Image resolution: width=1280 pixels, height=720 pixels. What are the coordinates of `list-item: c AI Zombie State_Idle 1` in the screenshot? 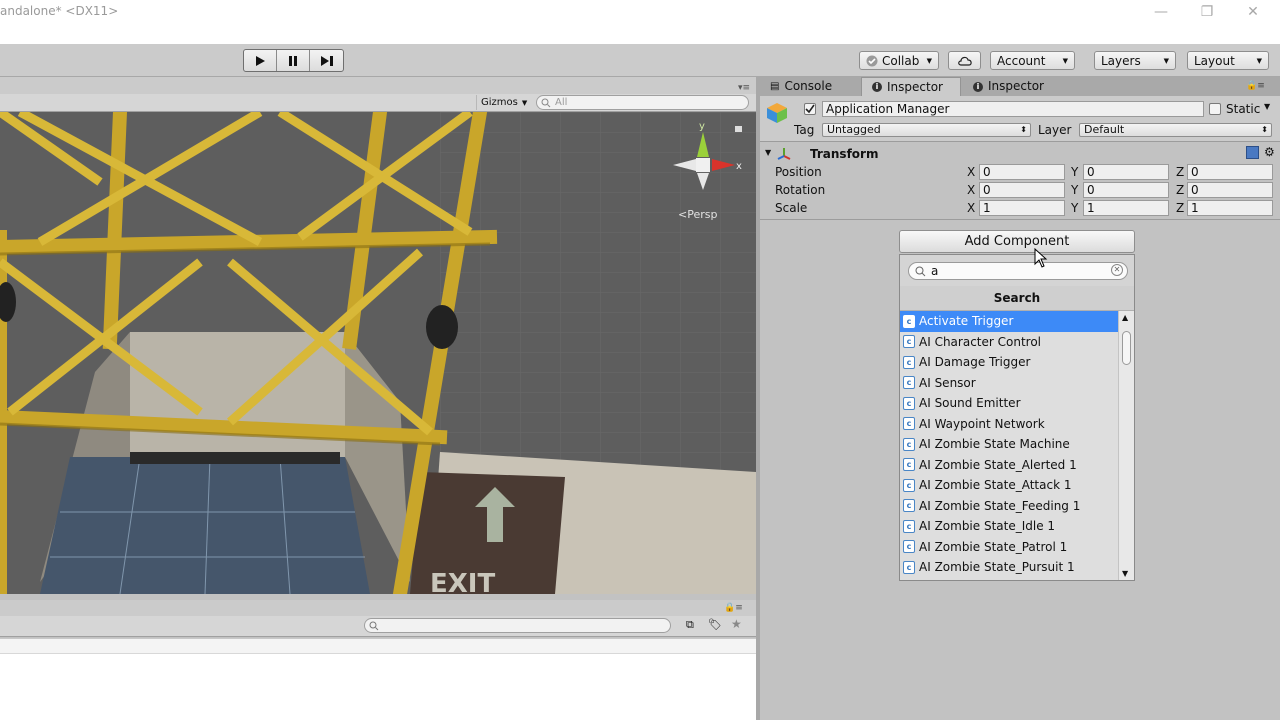 It's located at (1009, 526).